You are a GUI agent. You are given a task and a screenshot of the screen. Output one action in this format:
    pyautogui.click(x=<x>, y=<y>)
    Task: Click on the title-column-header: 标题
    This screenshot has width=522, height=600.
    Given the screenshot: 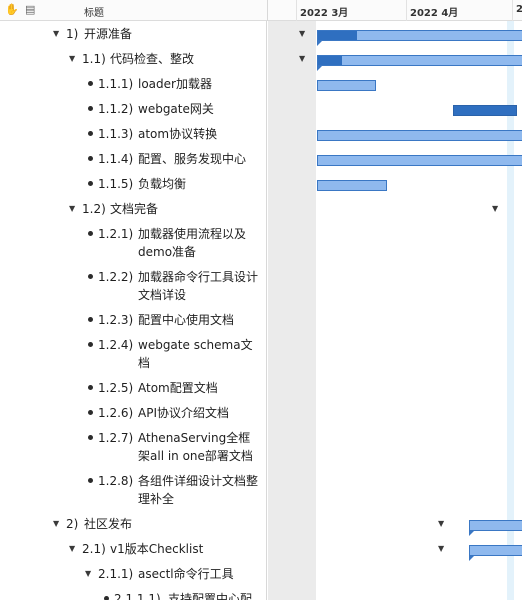 What is the action you would take?
    pyautogui.click(x=94, y=11)
    